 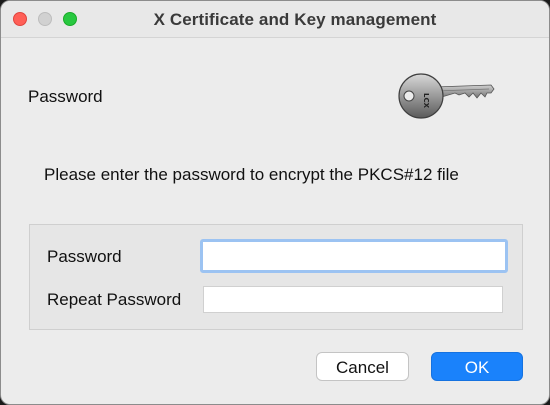 I want to click on window-title: X Certificate and Key management, so click(x=295, y=19).